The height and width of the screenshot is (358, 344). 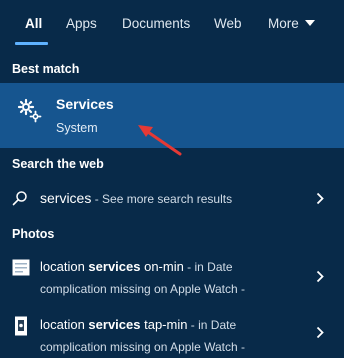 I want to click on photo-result-line1: location services on-min - in Date, so click(x=136, y=267).